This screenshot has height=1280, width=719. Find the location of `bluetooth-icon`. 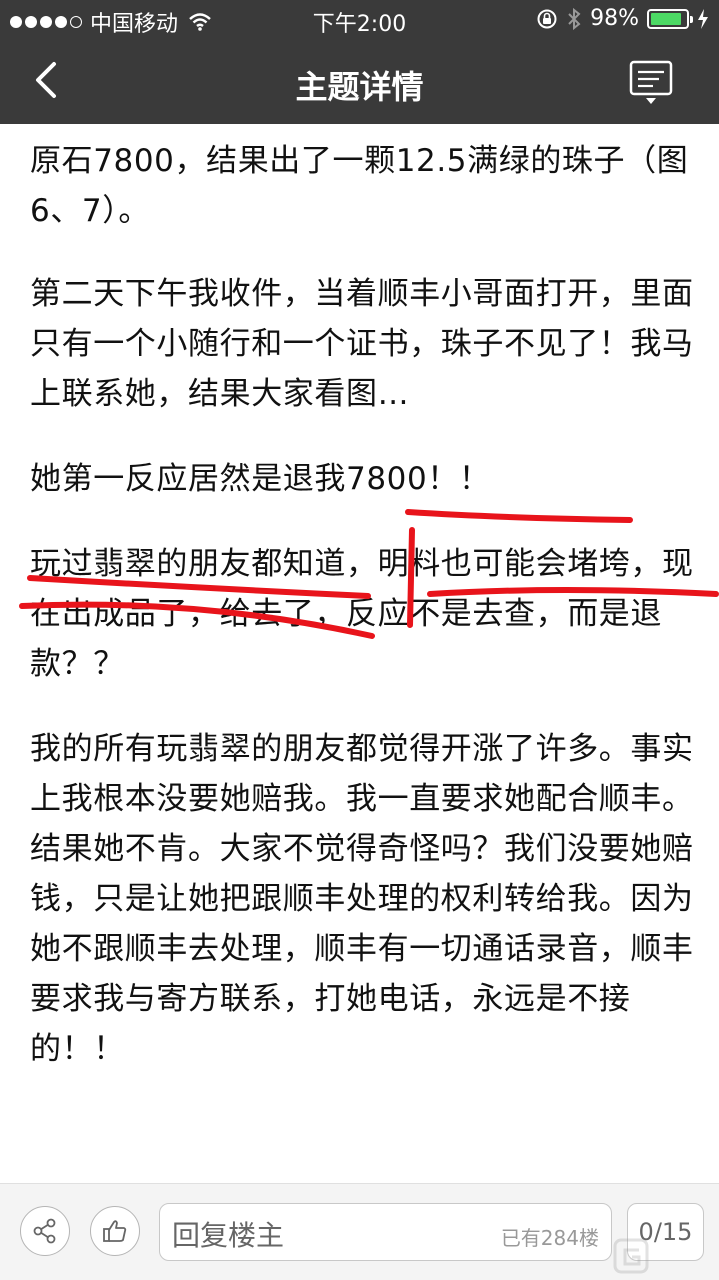

bluetooth-icon is located at coordinates (574, 18).